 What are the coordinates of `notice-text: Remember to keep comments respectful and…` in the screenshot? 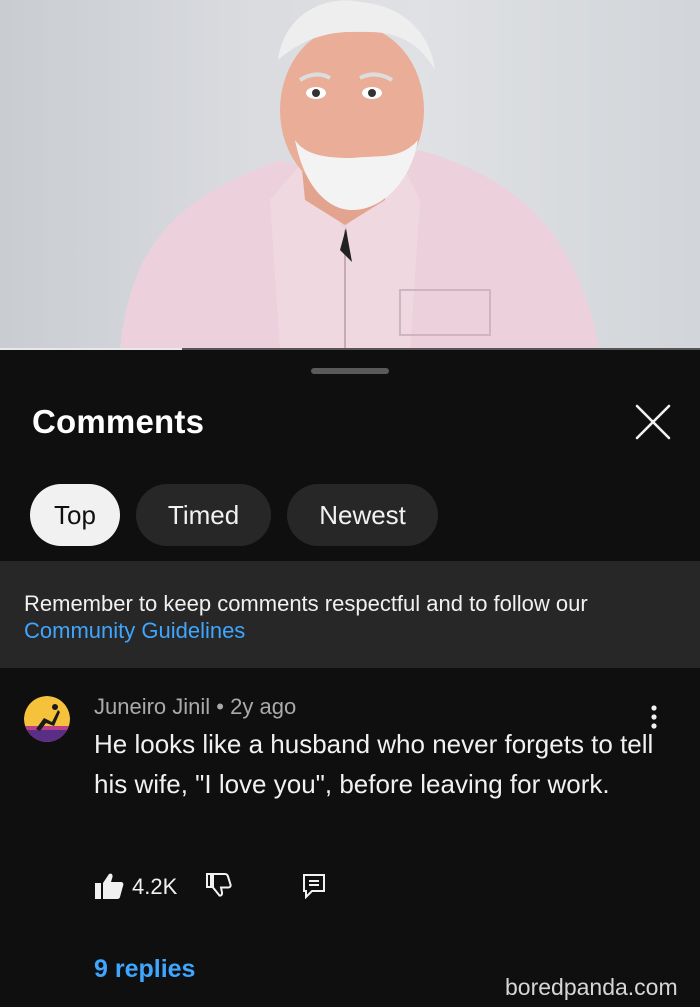 It's located at (306, 603).